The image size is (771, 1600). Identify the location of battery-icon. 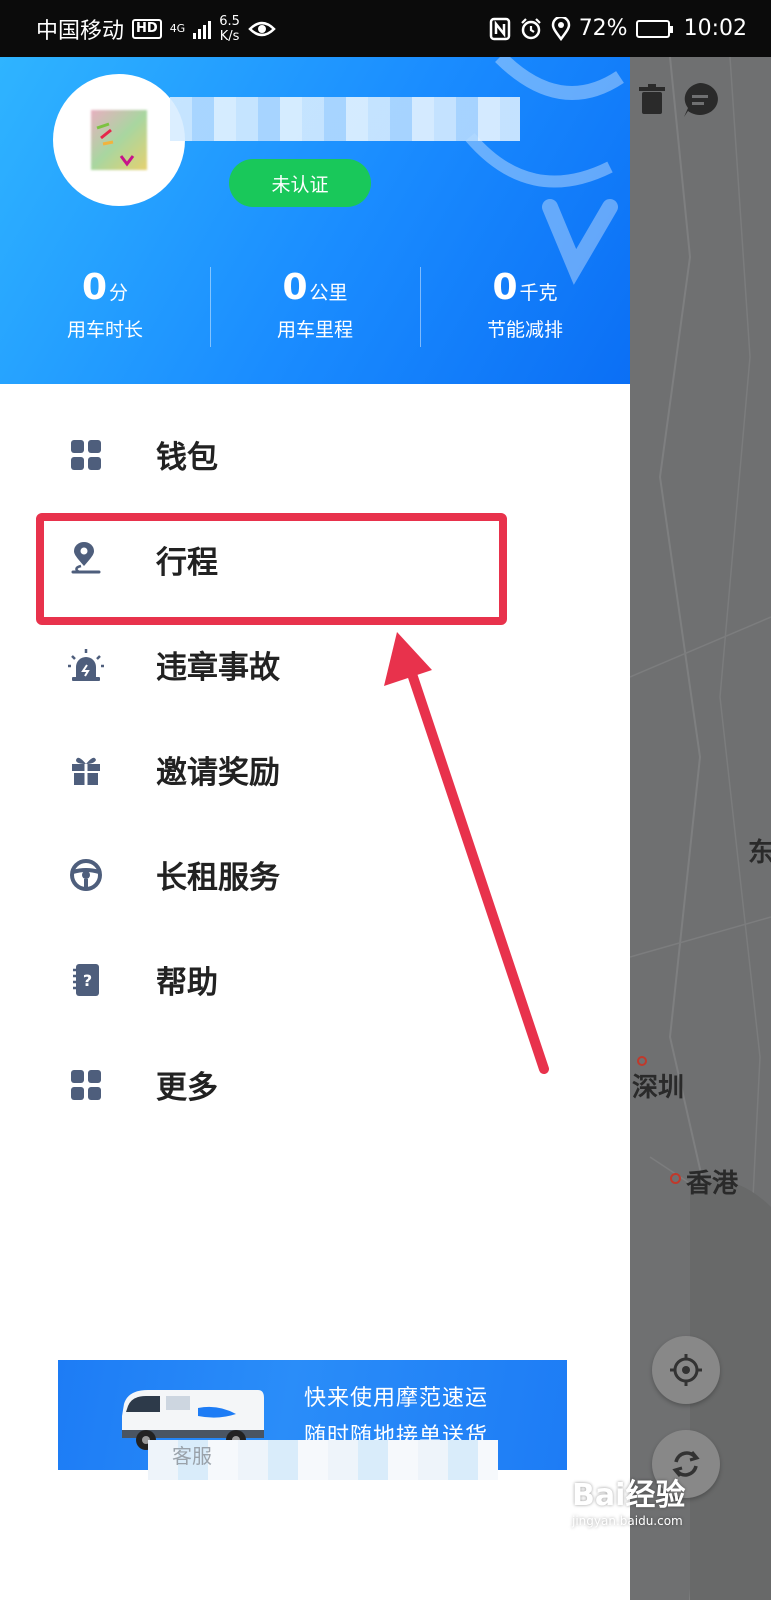
(654, 28).